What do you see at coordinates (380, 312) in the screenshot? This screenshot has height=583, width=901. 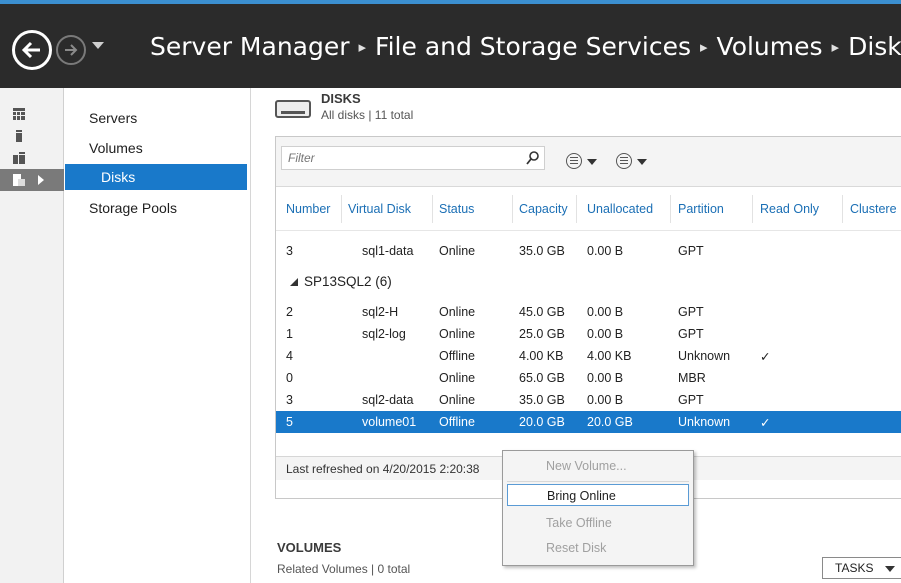 I see `cell-virtual-disk: sql2-H` at bounding box center [380, 312].